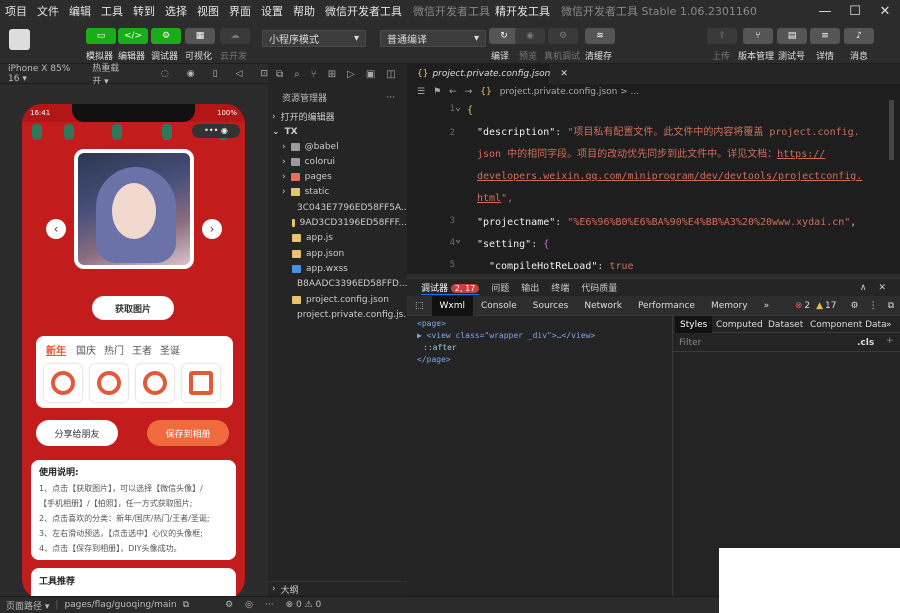 Image resolution: width=900 pixels, height=613 pixels. What do you see at coordinates (437, 92) in the screenshot?
I see `bookmark-icon: ⚑` at bounding box center [437, 92].